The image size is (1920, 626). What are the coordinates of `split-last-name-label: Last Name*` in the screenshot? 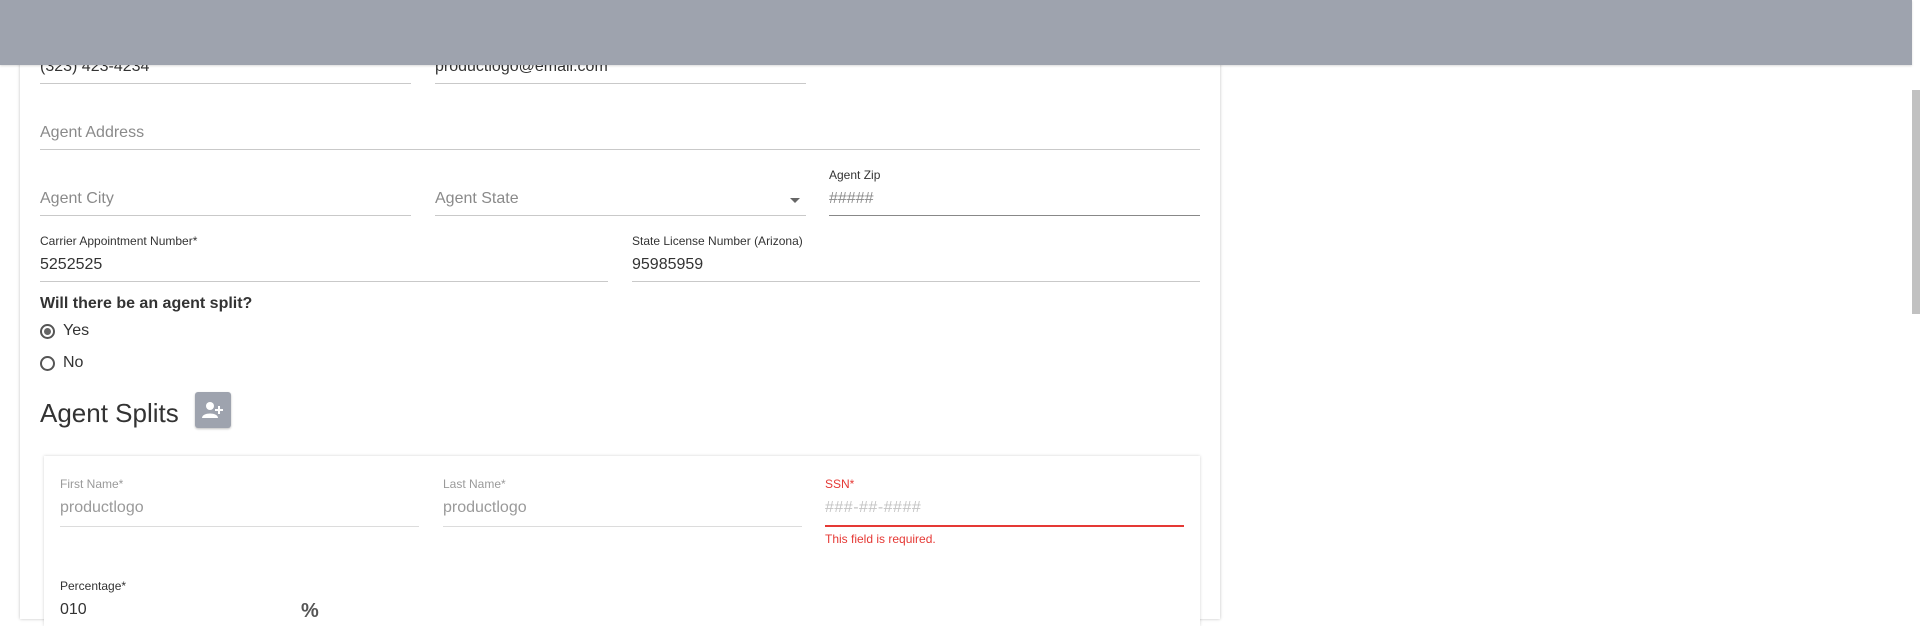 It's located at (474, 484).